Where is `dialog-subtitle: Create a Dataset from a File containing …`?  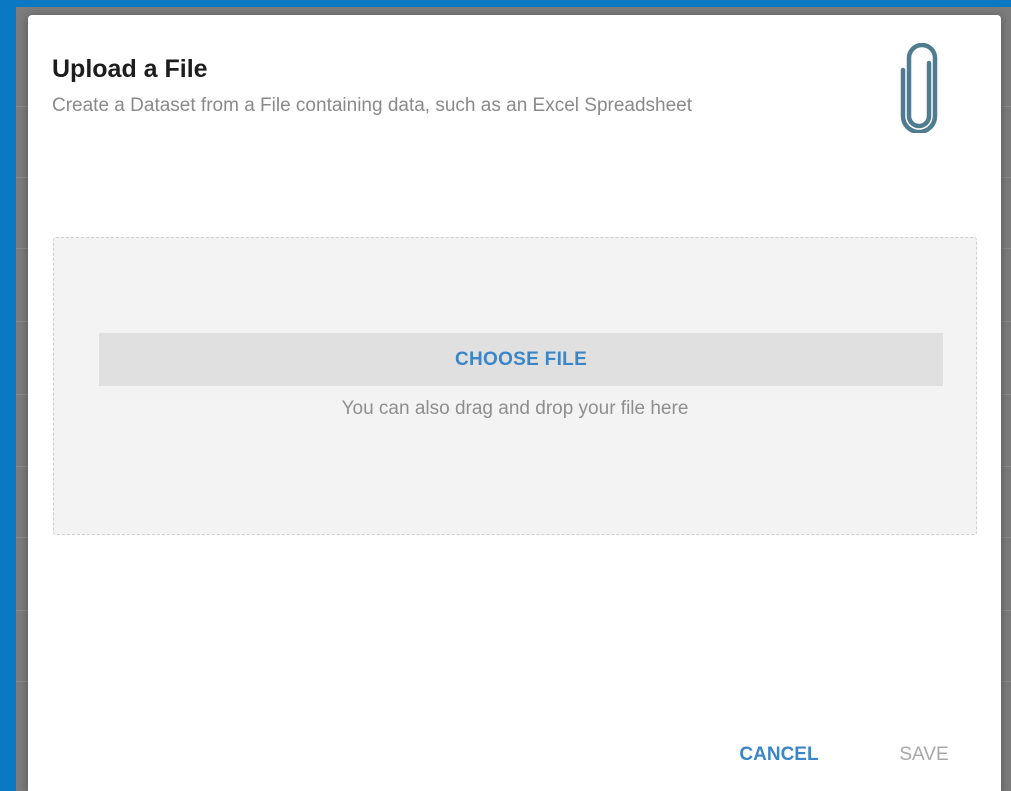 dialog-subtitle: Create a Dataset from a File containing … is located at coordinates (372, 105).